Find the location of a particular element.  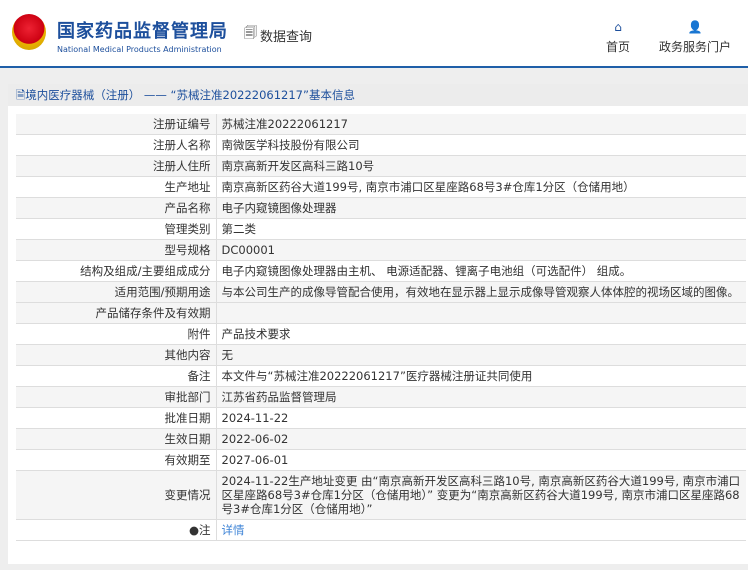

nav-home-label: 首页 is located at coordinates (618, 47).